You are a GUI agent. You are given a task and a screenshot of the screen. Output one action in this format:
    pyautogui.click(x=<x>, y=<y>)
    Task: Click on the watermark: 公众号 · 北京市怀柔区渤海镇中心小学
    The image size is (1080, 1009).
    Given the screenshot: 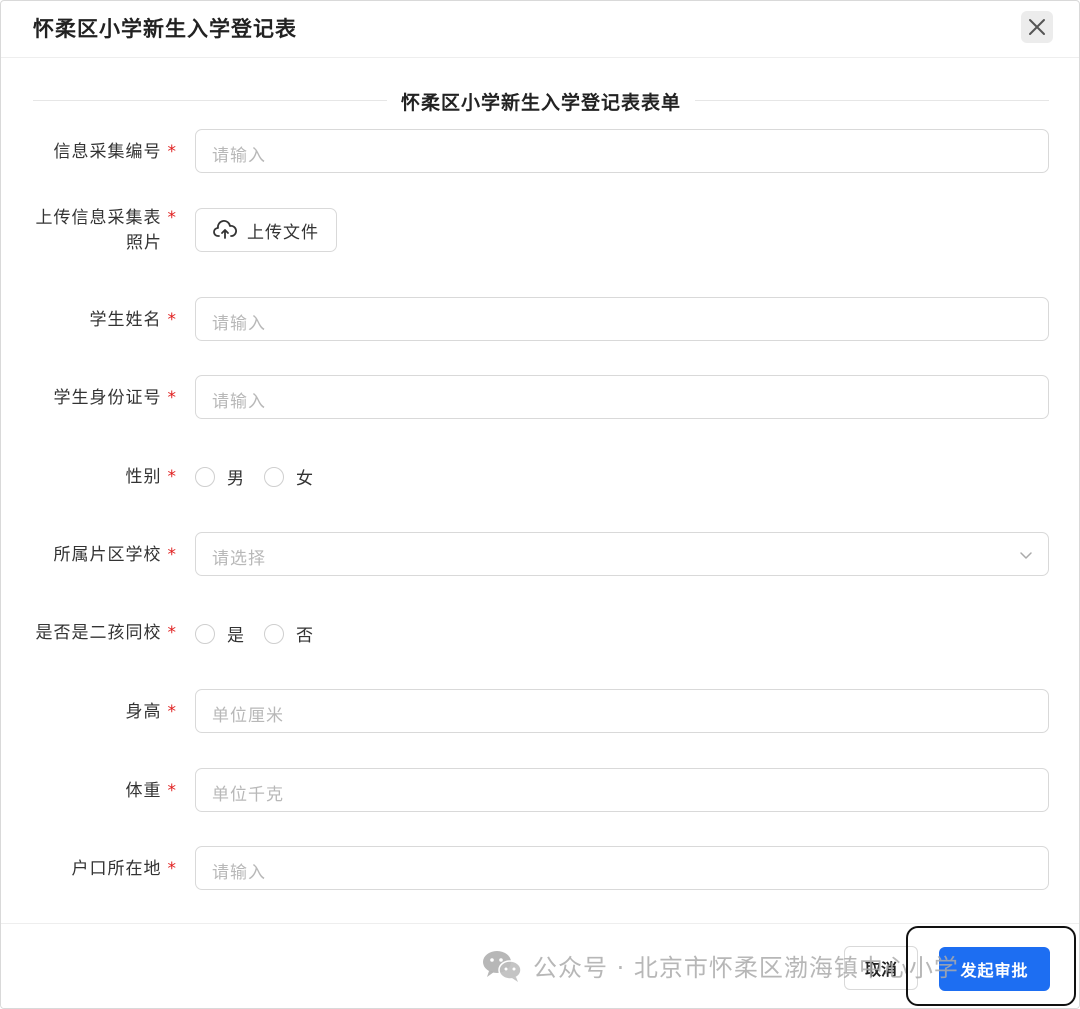 What is the action you would take?
    pyautogui.click(x=720, y=965)
    